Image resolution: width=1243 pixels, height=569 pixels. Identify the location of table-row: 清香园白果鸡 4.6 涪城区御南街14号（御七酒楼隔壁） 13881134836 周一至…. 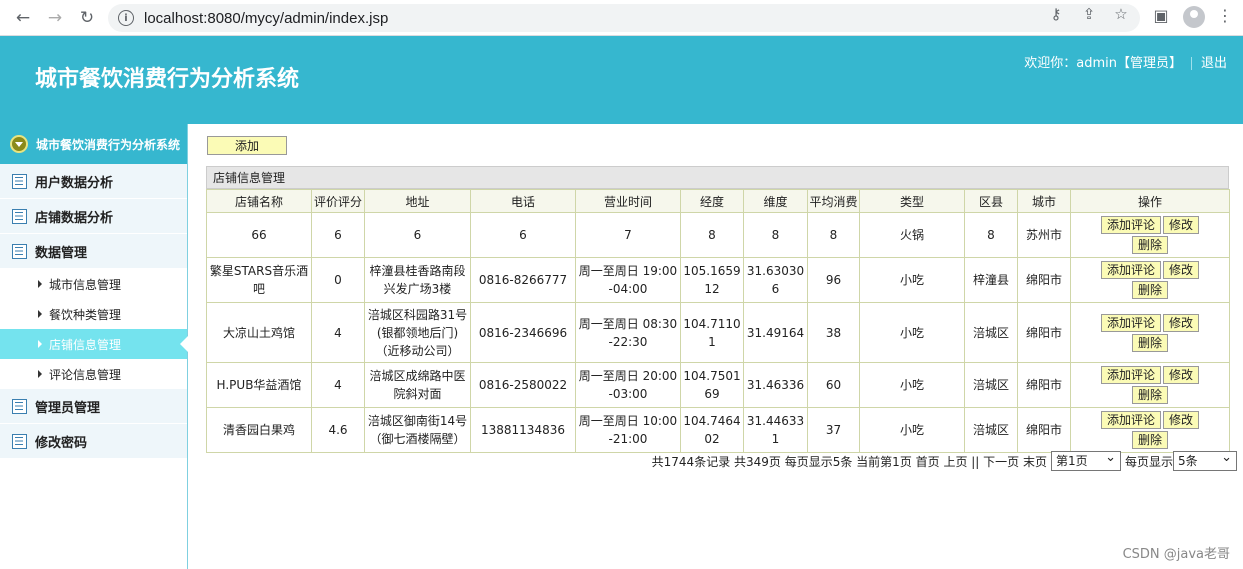
(718, 430).